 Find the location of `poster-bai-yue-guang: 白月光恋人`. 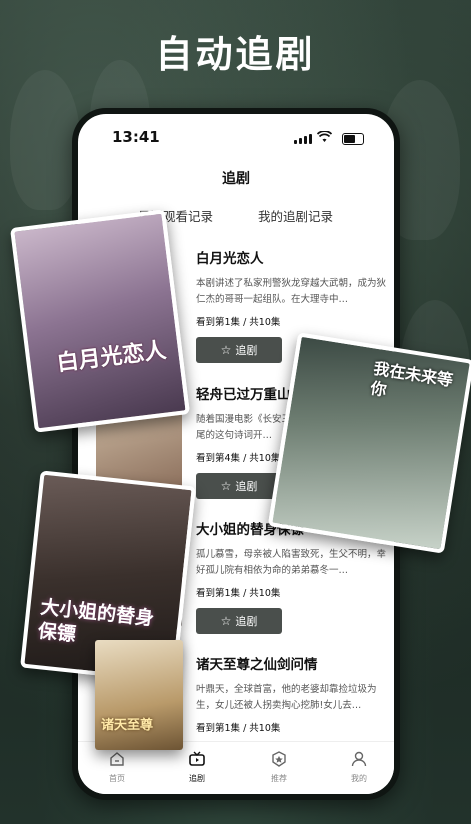

poster-bai-yue-guang: 白月光恋人 is located at coordinates (100, 321).